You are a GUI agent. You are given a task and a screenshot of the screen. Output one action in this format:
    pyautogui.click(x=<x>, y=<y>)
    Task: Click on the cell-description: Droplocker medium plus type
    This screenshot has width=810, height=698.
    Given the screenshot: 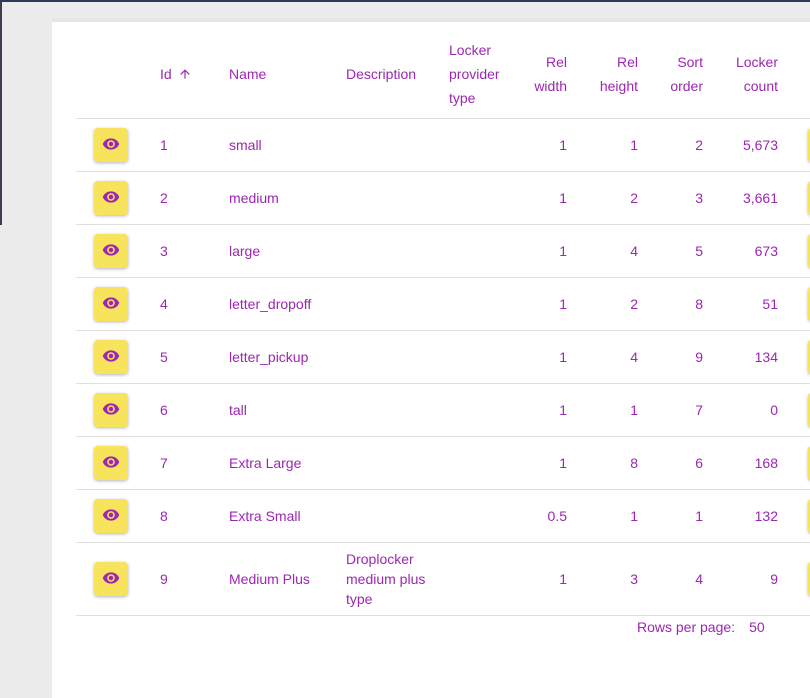 What is the action you would take?
    pyautogui.click(x=386, y=579)
    